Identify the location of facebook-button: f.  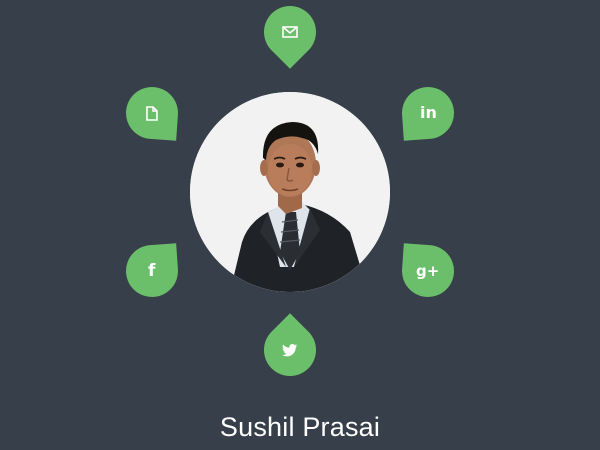
(152, 271).